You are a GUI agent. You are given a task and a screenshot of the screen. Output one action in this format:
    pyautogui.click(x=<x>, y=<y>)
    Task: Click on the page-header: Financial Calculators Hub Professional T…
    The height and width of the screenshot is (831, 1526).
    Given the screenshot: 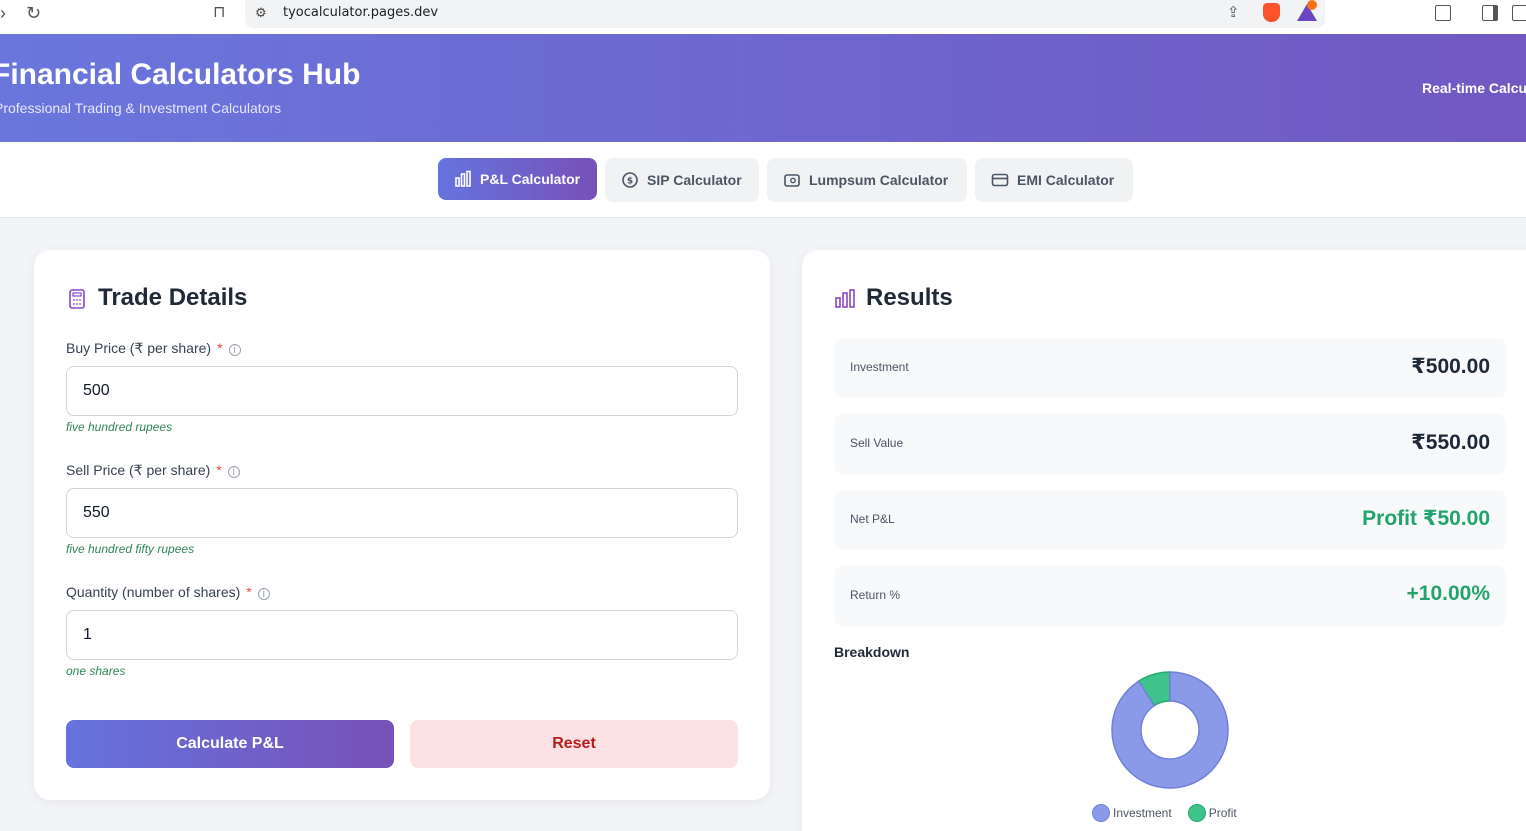 What is the action you would take?
    pyautogui.click(x=763, y=88)
    